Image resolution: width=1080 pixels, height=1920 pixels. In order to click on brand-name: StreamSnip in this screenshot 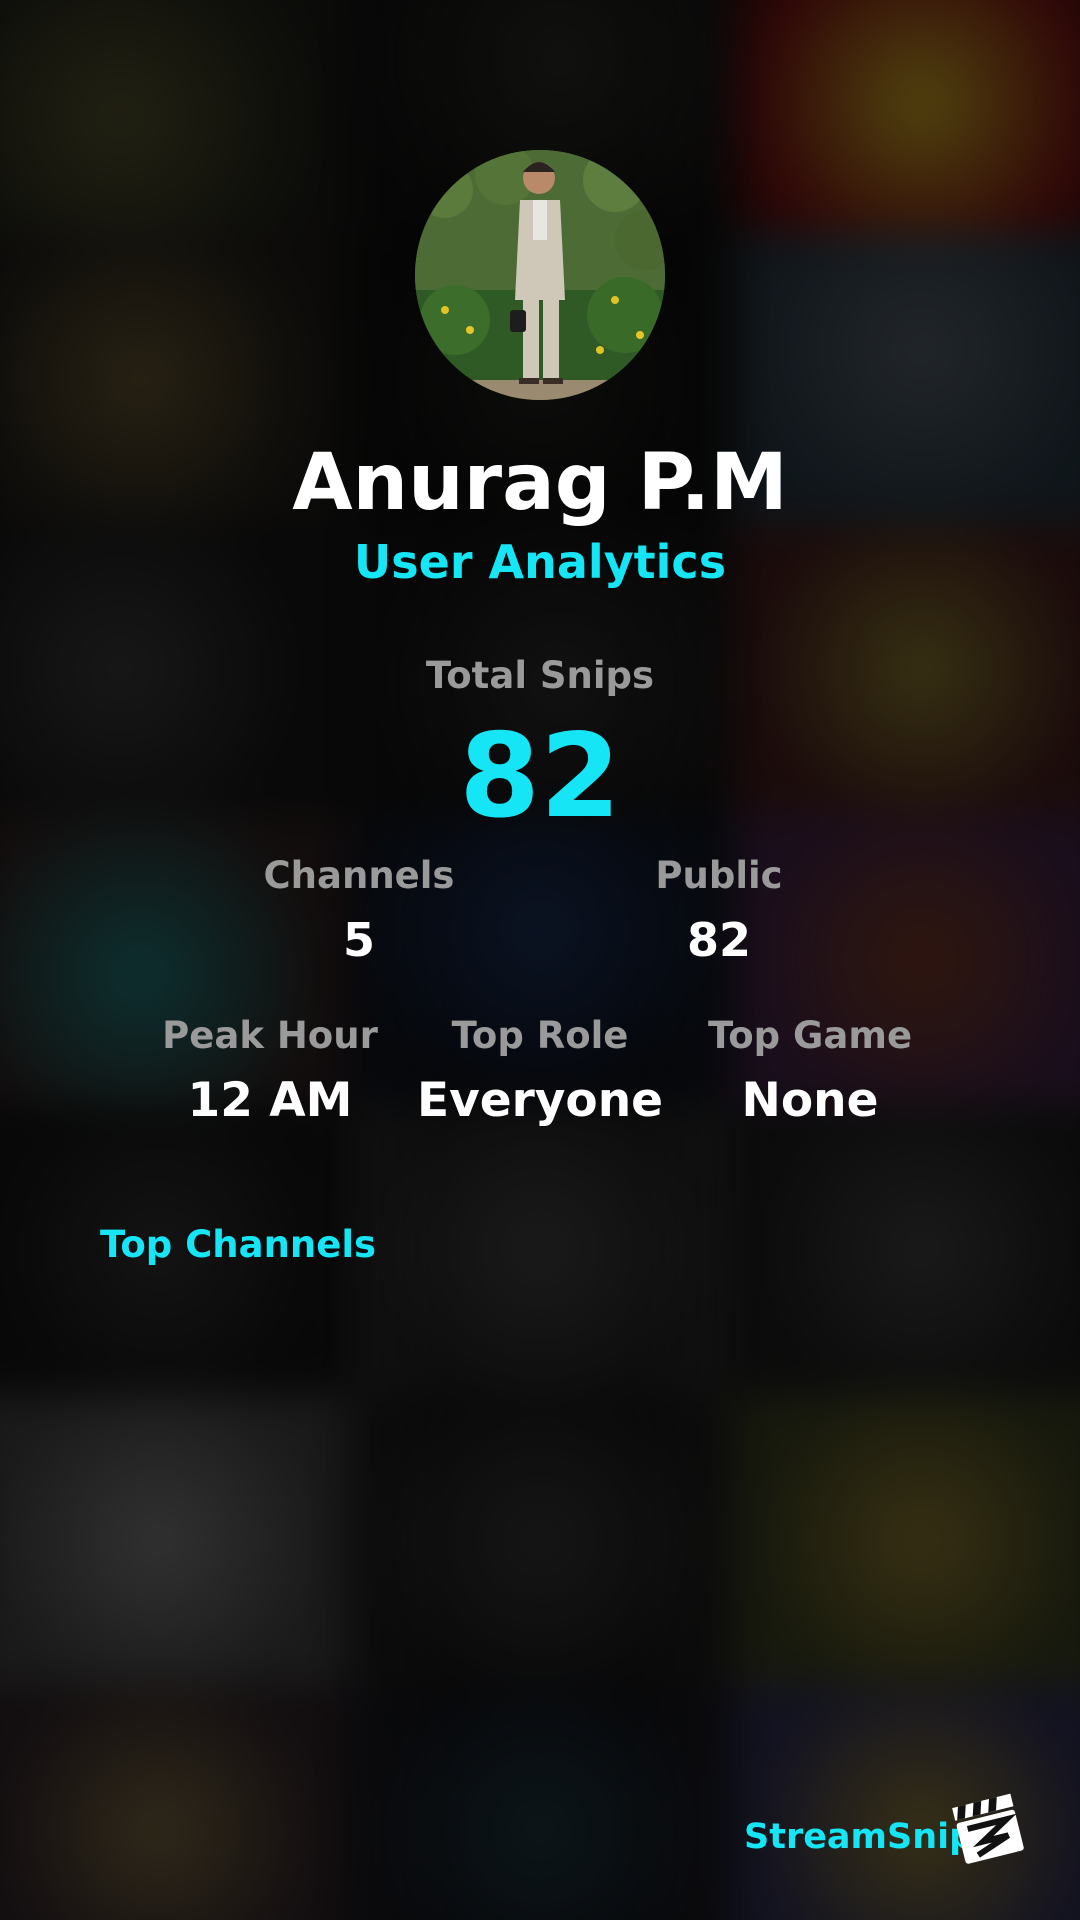, I will do `click(859, 1837)`.